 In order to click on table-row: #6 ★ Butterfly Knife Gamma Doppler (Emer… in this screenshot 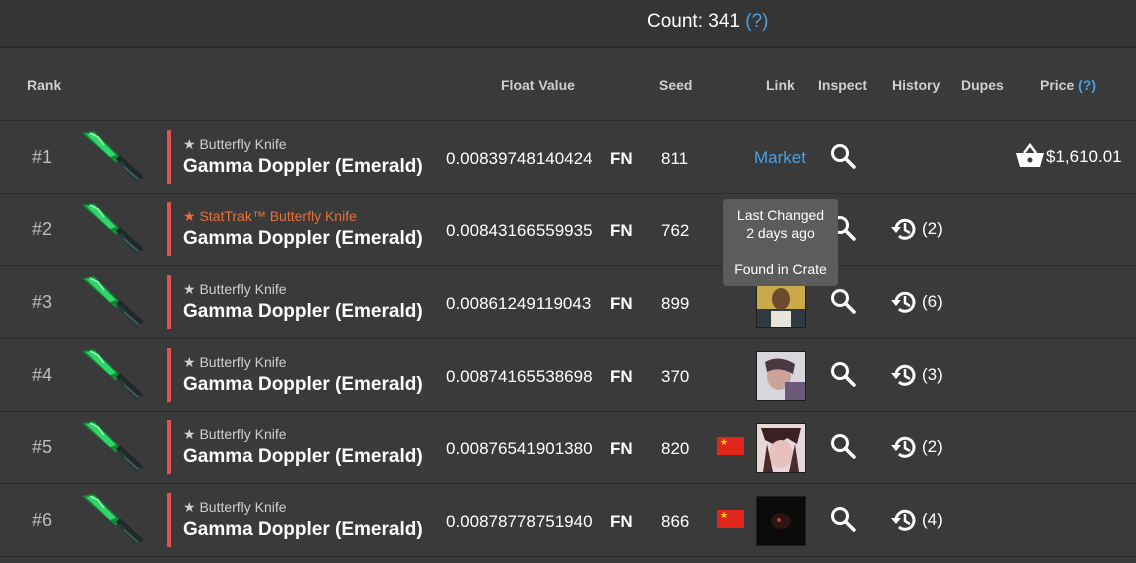, I will do `click(568, 520)`.